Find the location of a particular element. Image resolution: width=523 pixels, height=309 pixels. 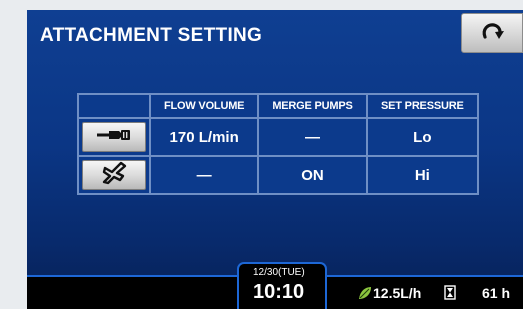

fuel-consumption: 12.5L/h is located at coordinates (397, 293).